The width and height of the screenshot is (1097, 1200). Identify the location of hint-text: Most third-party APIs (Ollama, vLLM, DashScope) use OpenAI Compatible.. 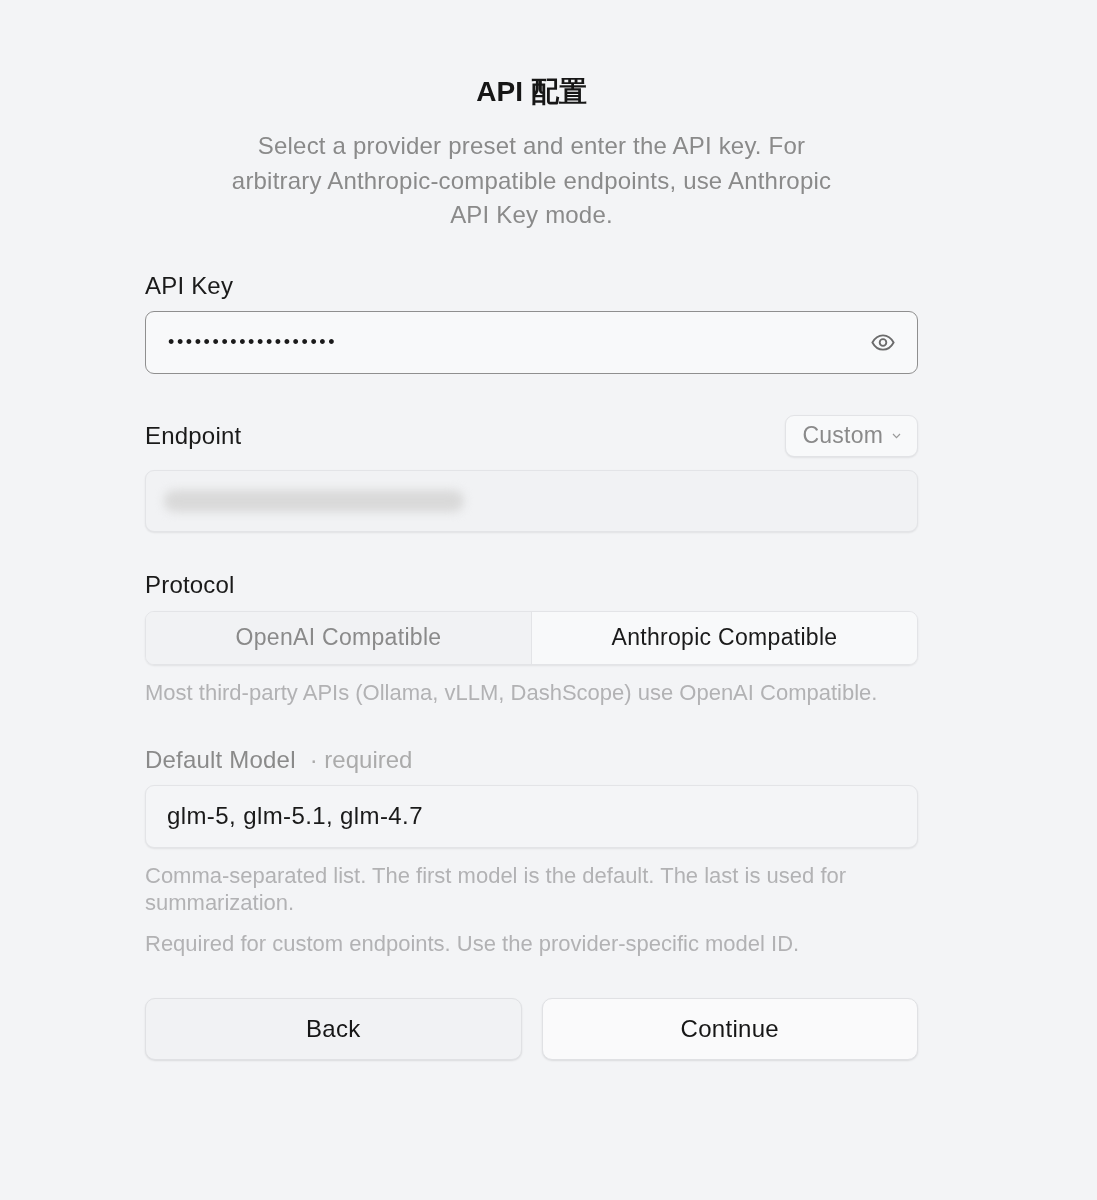
(512, 692).